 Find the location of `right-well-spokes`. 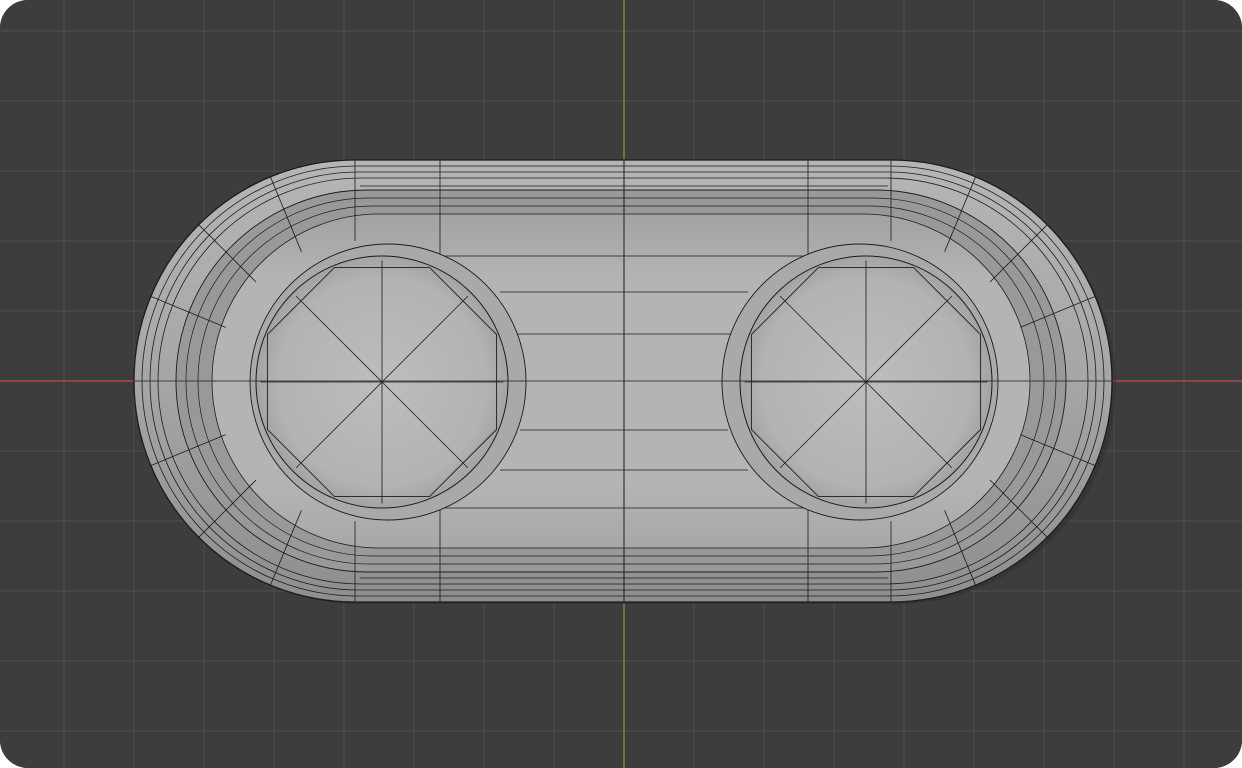

right-well-spokes is located at coordinates (866, 382).